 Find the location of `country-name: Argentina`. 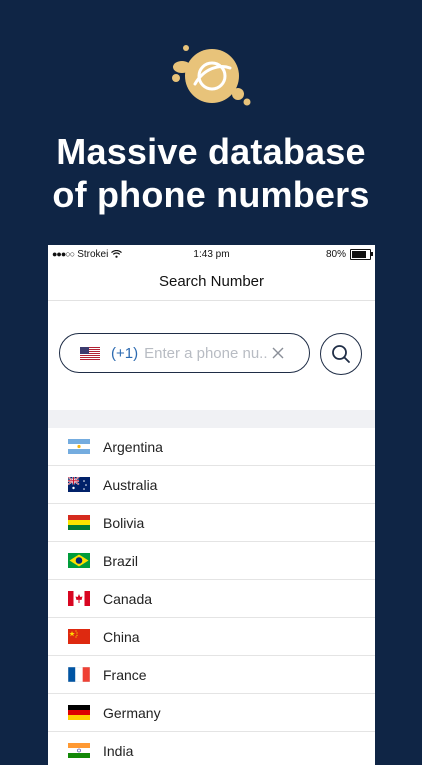

country-name: Argentina is located at coordinates (133, 446).